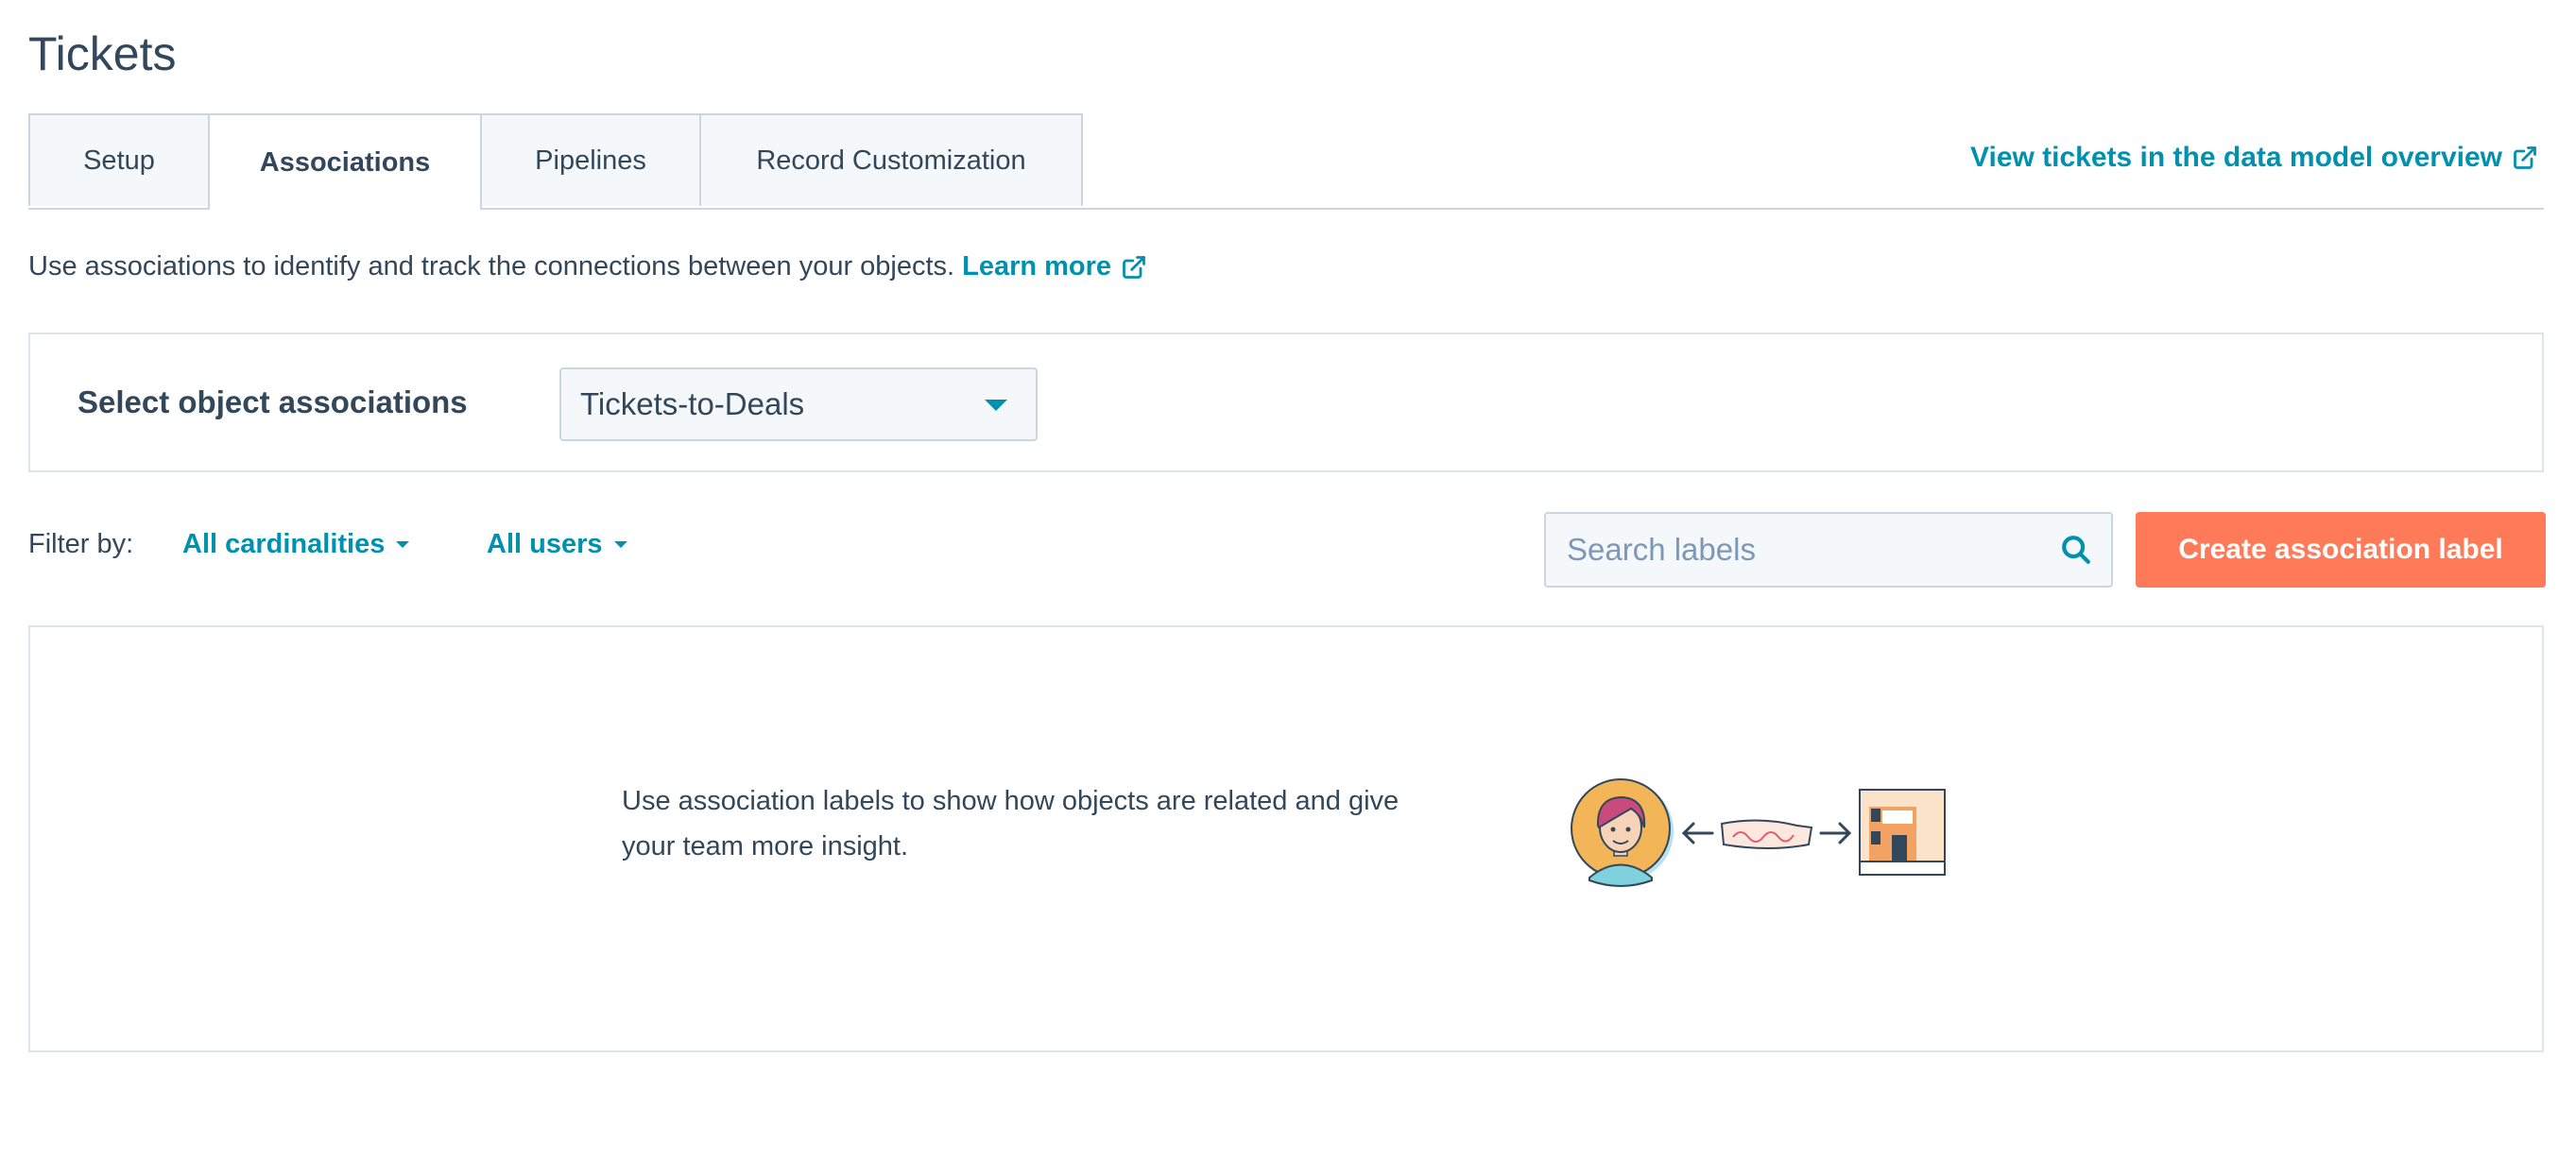 The width and height of the screenshot is (2576, 1160). I want to click on object-associations-select: Tickets-to-Deals, so click(798, 404).